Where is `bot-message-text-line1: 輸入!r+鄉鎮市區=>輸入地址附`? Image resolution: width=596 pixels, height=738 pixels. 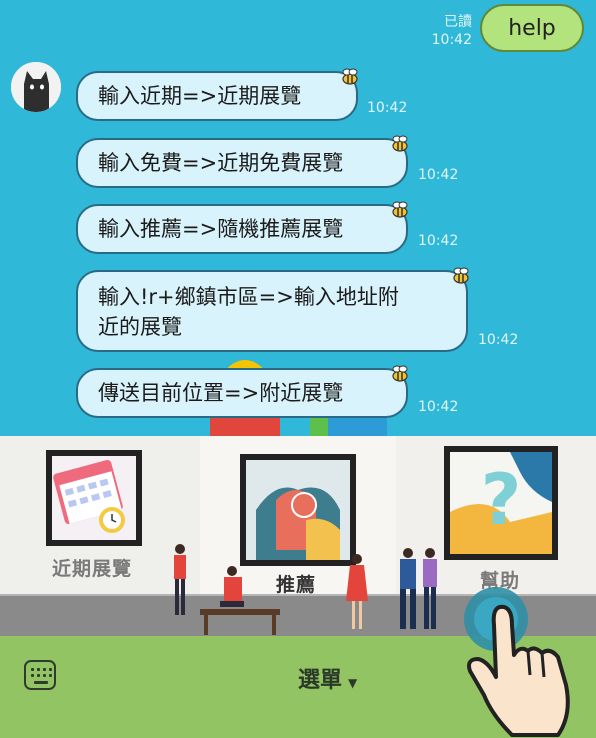 bot-message-text-line1: 輸入!r+鄉鎮市區=>輸入地址附 is located at coordinates (248, 297).